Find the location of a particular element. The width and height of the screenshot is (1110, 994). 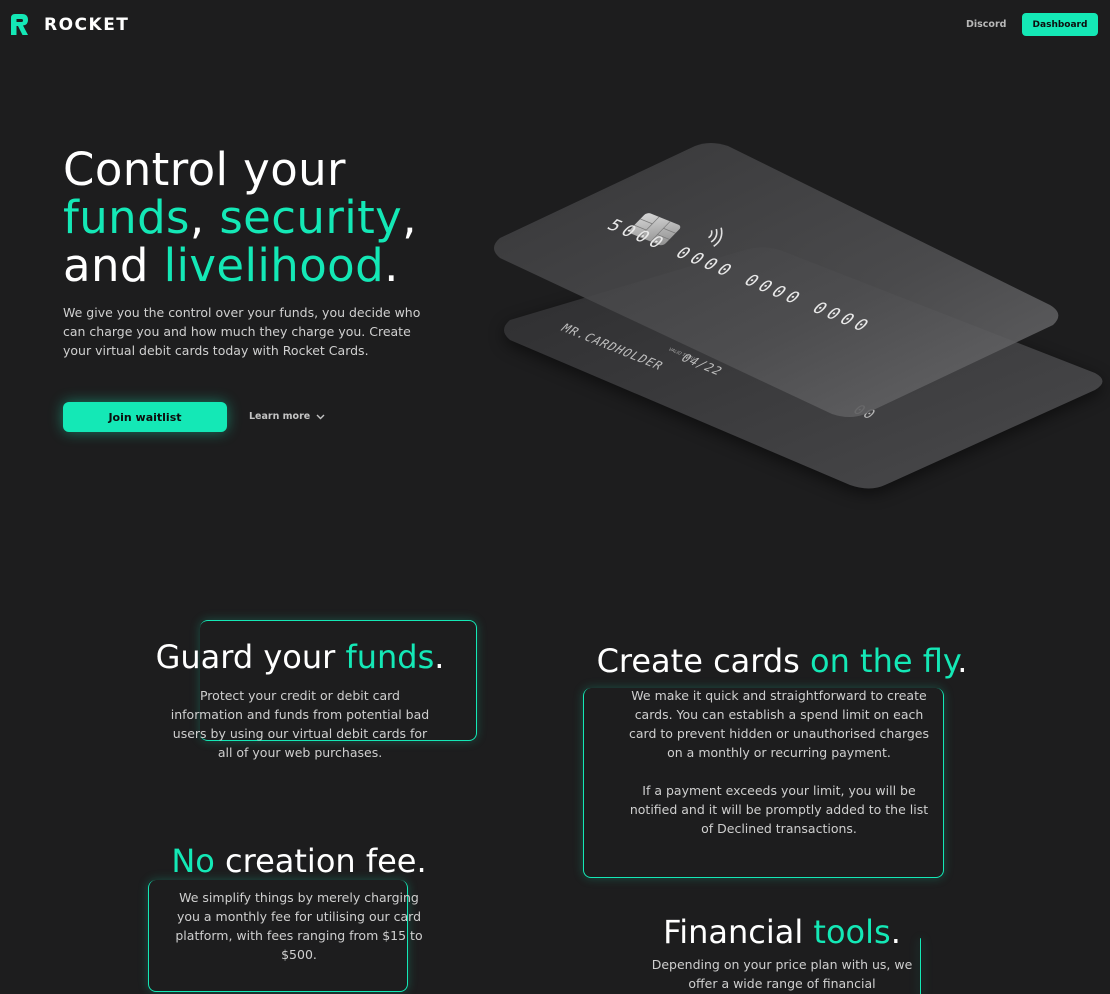

feature-guard-title-pre: Guard your is located at coordinates (250, 657).